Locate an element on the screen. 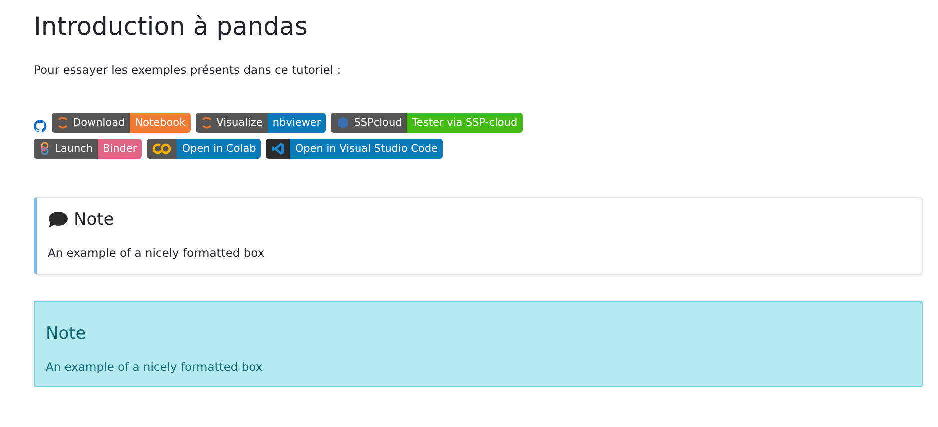  github-icon is located at coordinates (40, 126).